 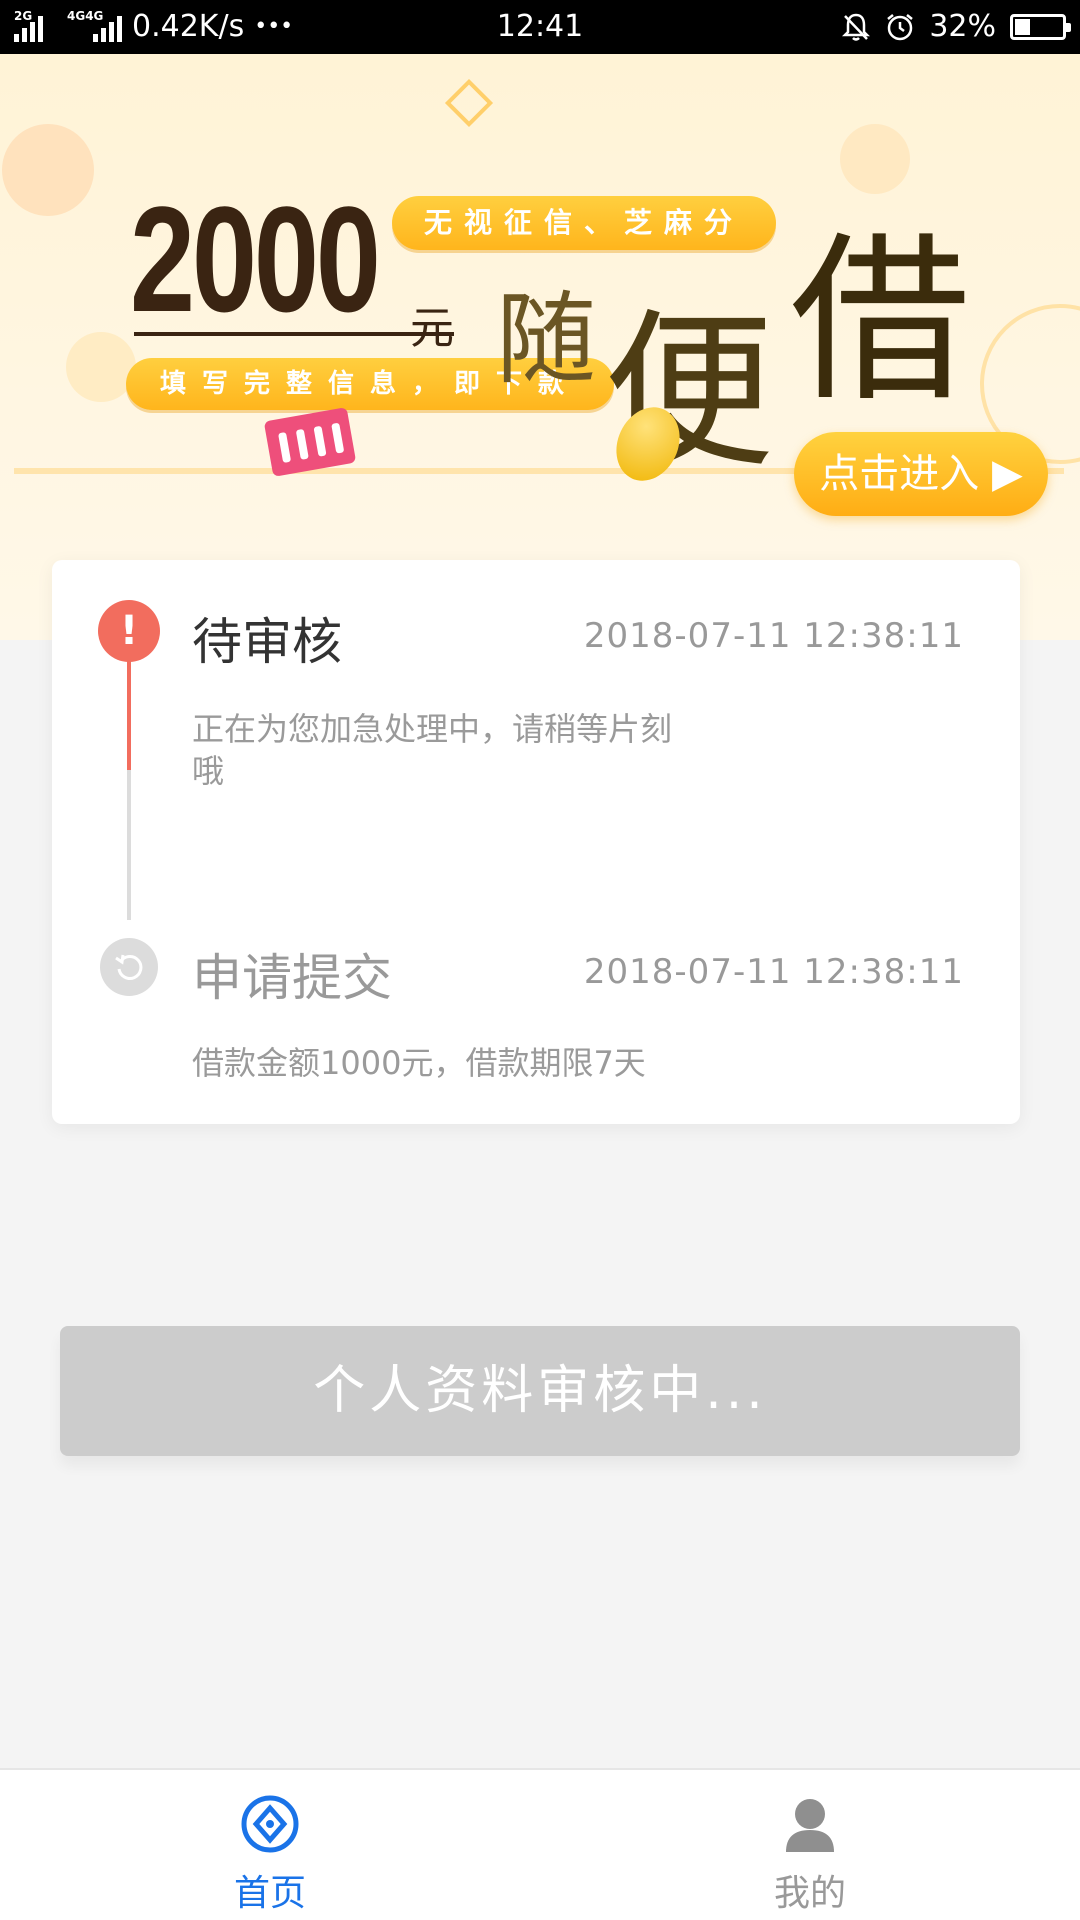 What do you see at coordinates (267, 642) in the screenshot?
I see `step-title-pending: 待审核` at bounding box center [267, 642].